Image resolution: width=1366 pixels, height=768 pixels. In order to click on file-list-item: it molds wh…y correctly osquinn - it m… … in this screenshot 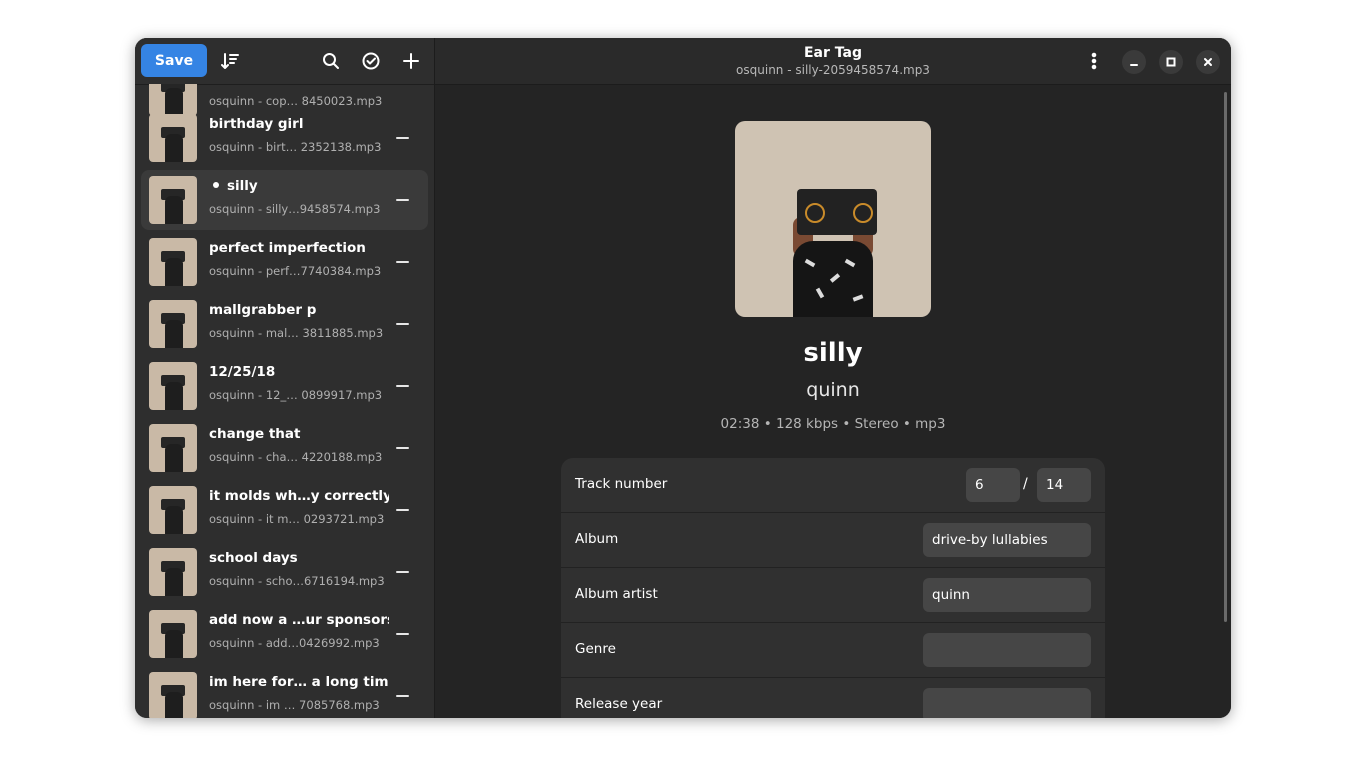, I will do `click(284, 510)`.